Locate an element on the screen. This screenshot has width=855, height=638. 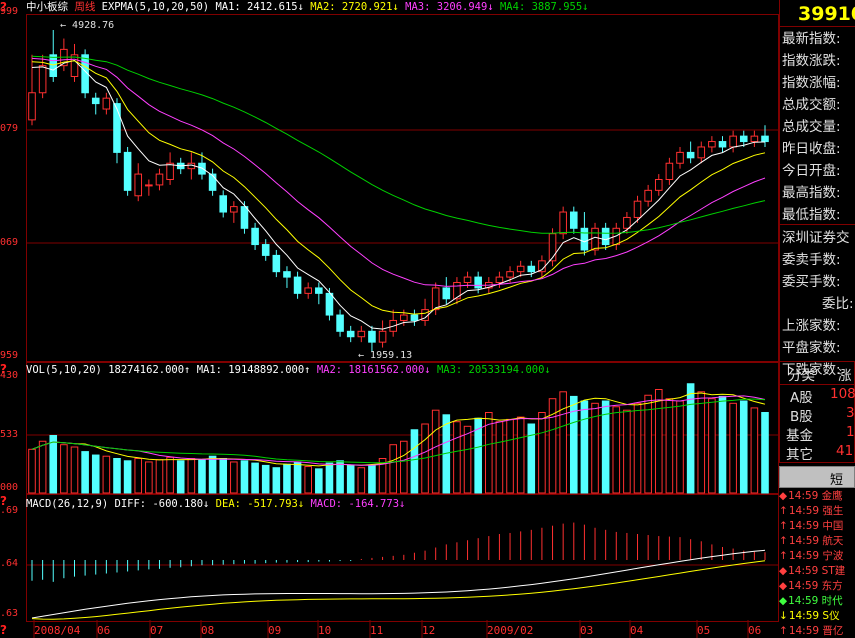
ticker-item: ↓14:59 S仪 is located at coordinates (817, 616).